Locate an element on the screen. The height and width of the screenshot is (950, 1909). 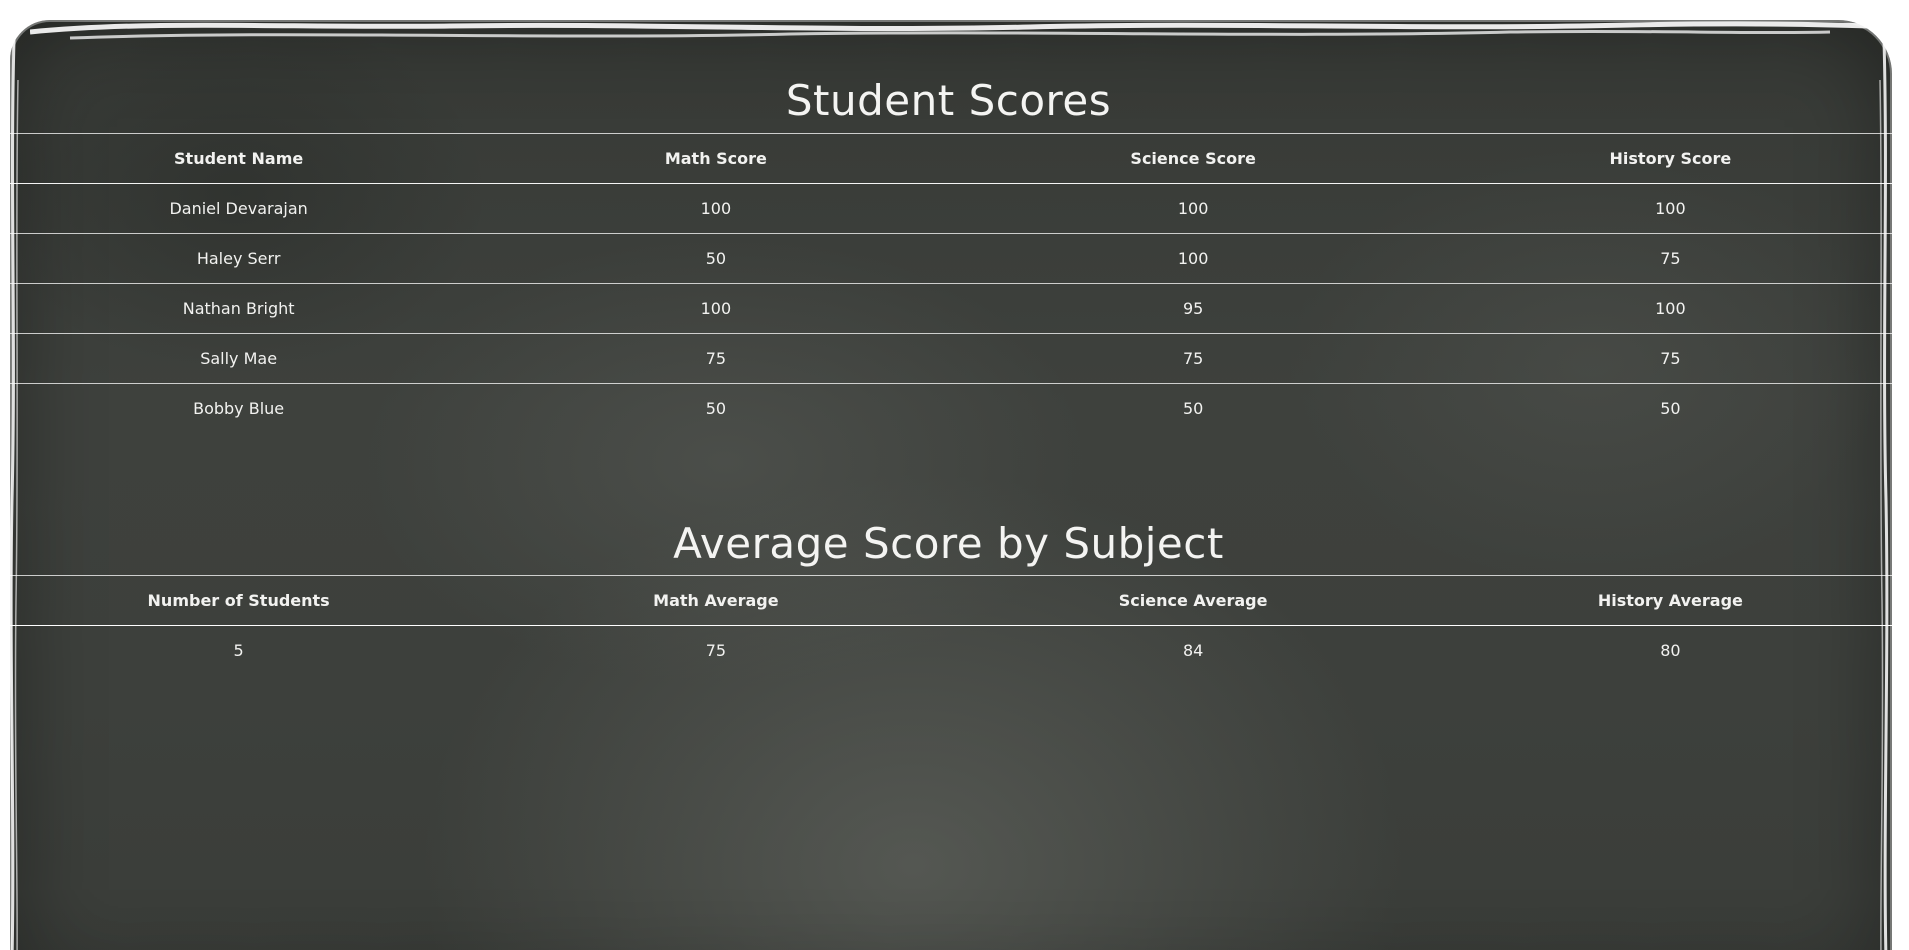
cell-math-score: 75 is located at coordinates (716, 358).